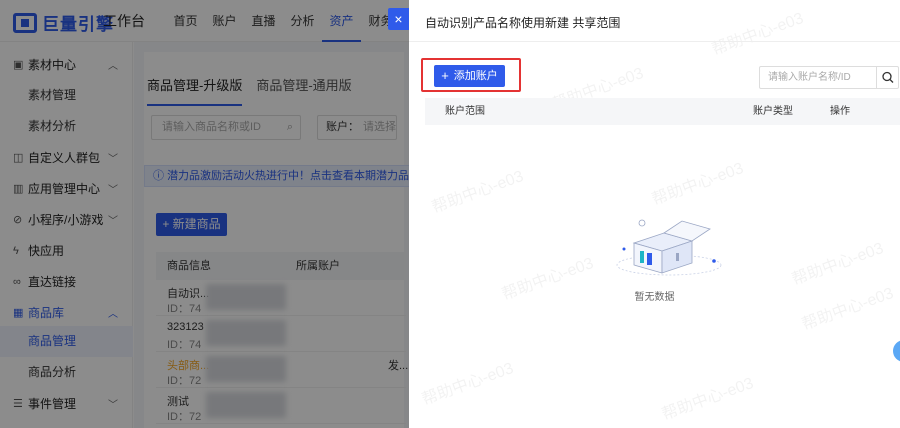 The width and height of the screenshot is (900, 428). I want to click on search-icon, so click(888, 77).